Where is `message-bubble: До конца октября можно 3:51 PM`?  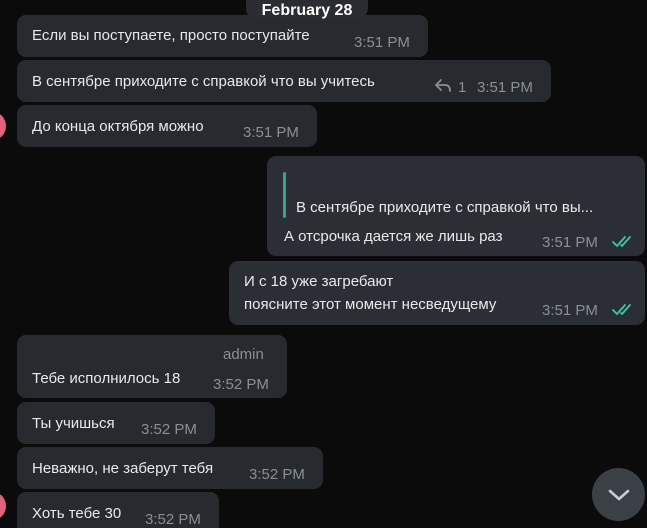
message-bubble: До конца октября можно 3:51 PM is located at coordinates (167, 126).